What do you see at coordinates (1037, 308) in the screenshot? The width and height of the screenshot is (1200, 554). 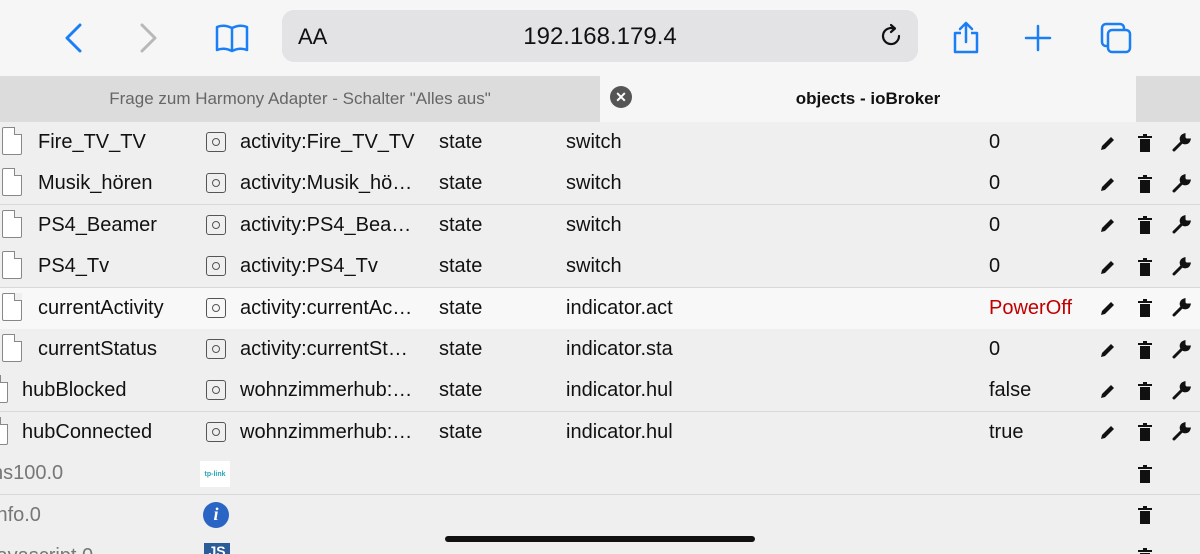 I see `object-value: PowerOff` at bounding box center [1037, 308].